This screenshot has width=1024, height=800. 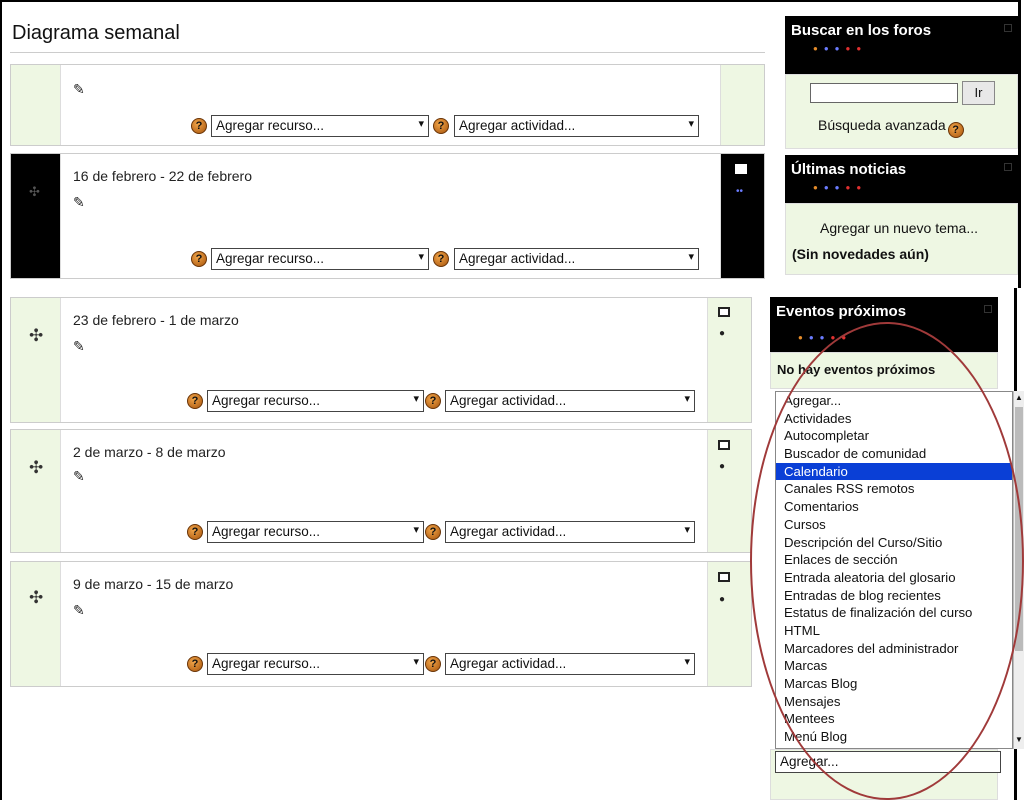 I want to click on dropdown-option: Mentees, so click(x=894, y=719).